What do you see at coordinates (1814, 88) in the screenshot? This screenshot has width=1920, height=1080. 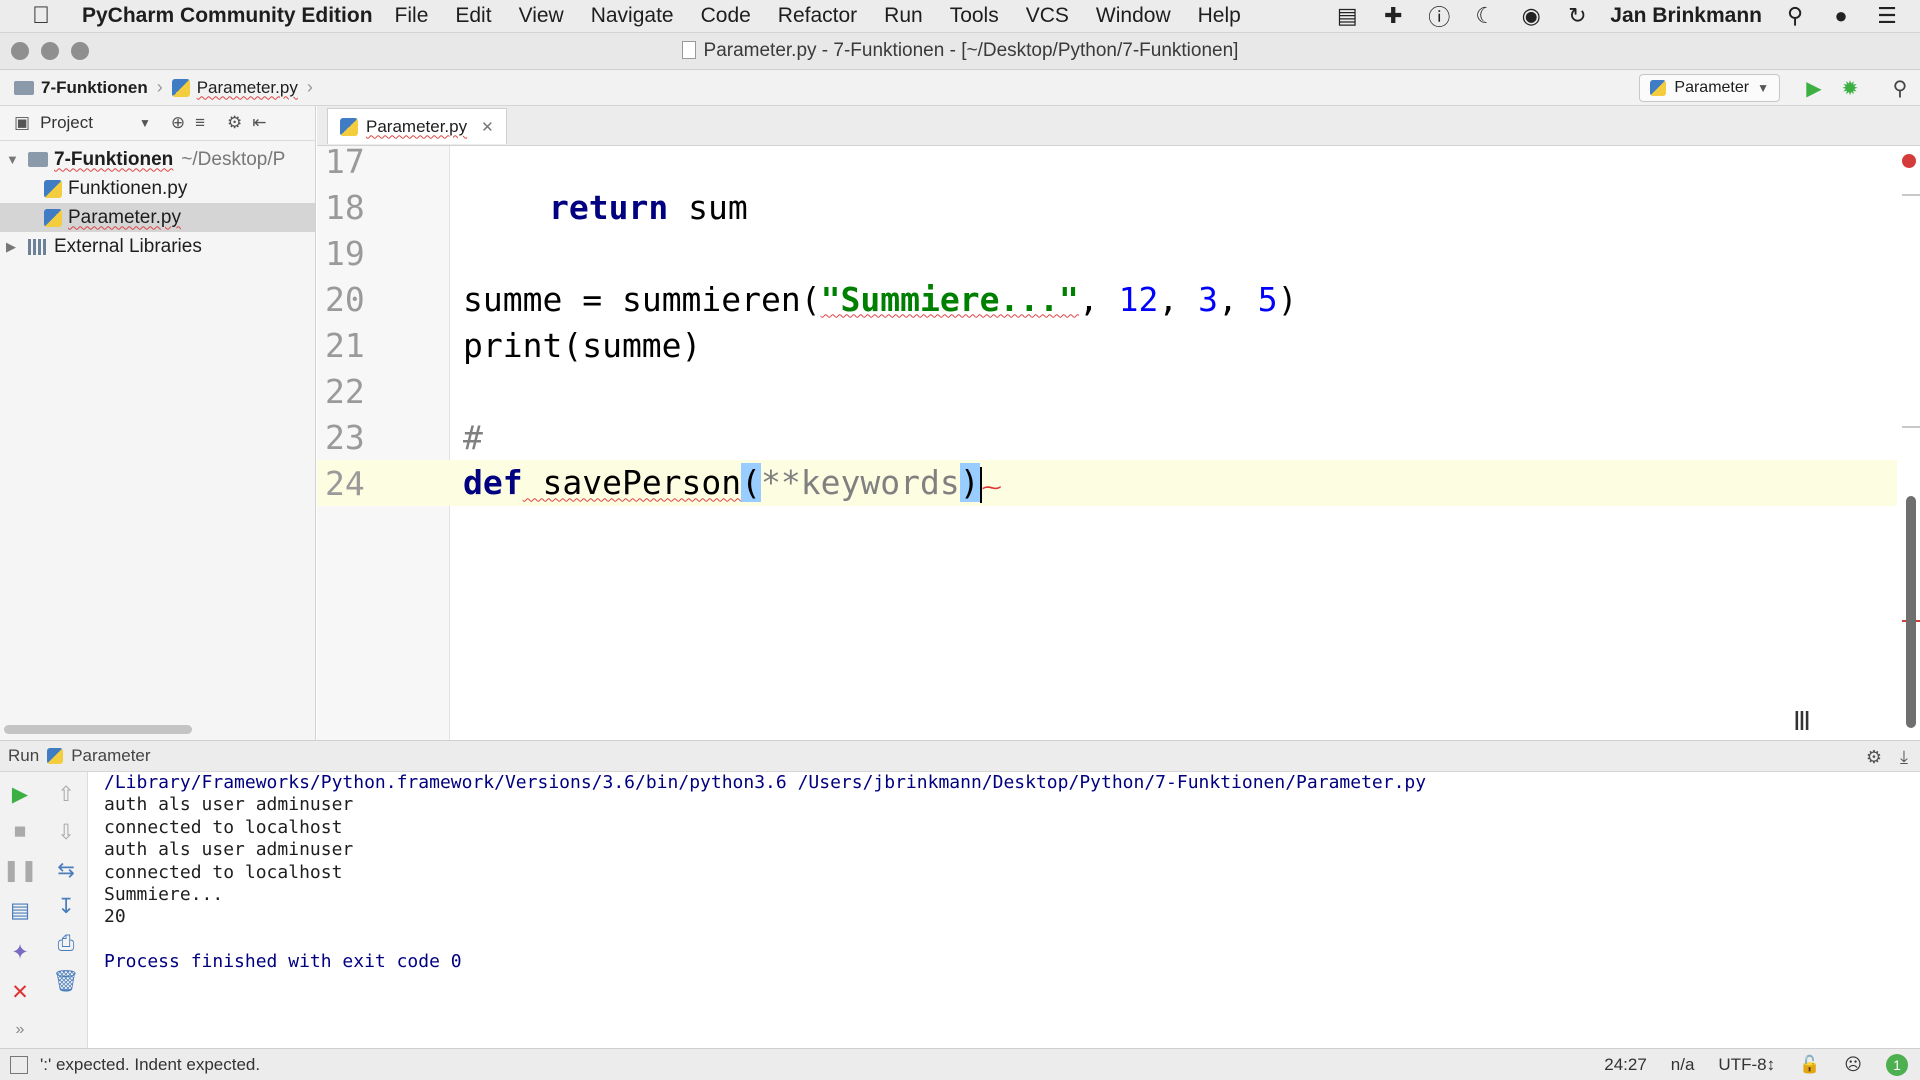 I see `run-button: ▶` at bounding box center [1814, 88].